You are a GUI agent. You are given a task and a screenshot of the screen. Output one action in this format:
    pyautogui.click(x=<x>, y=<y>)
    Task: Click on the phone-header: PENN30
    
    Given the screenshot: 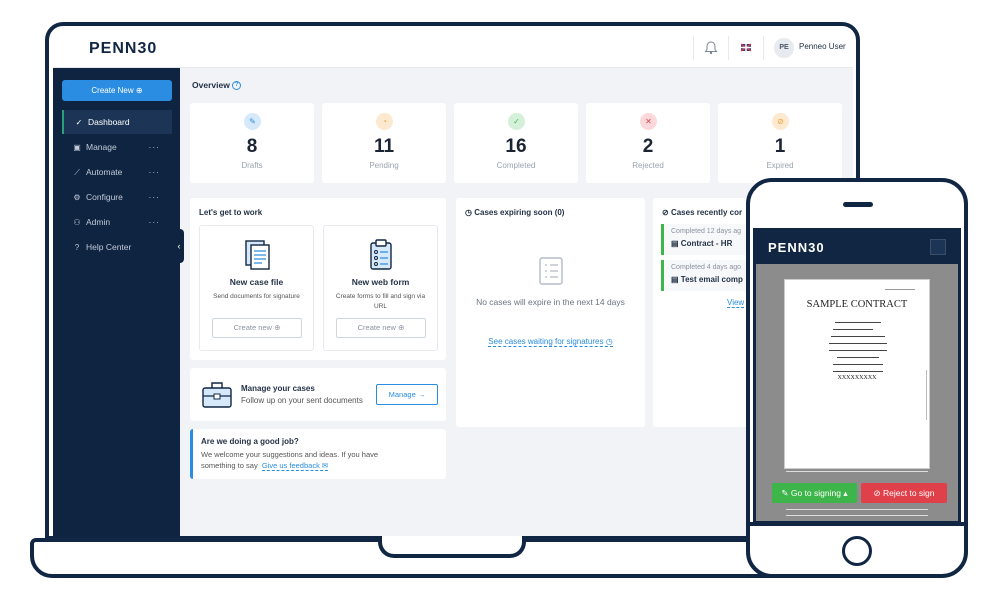 What is the action you would take?
    pyautogui.click(x=857, y=247)
    